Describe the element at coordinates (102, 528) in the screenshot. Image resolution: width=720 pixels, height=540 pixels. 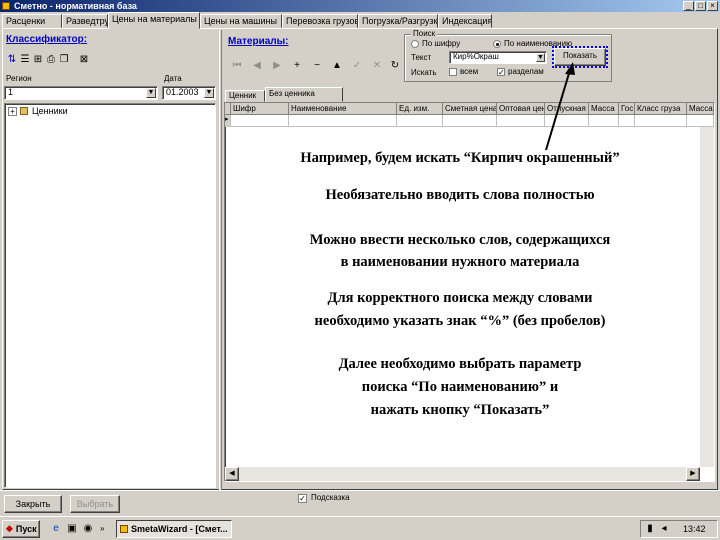
I see `quicklaunch-chevron: »` at that location.